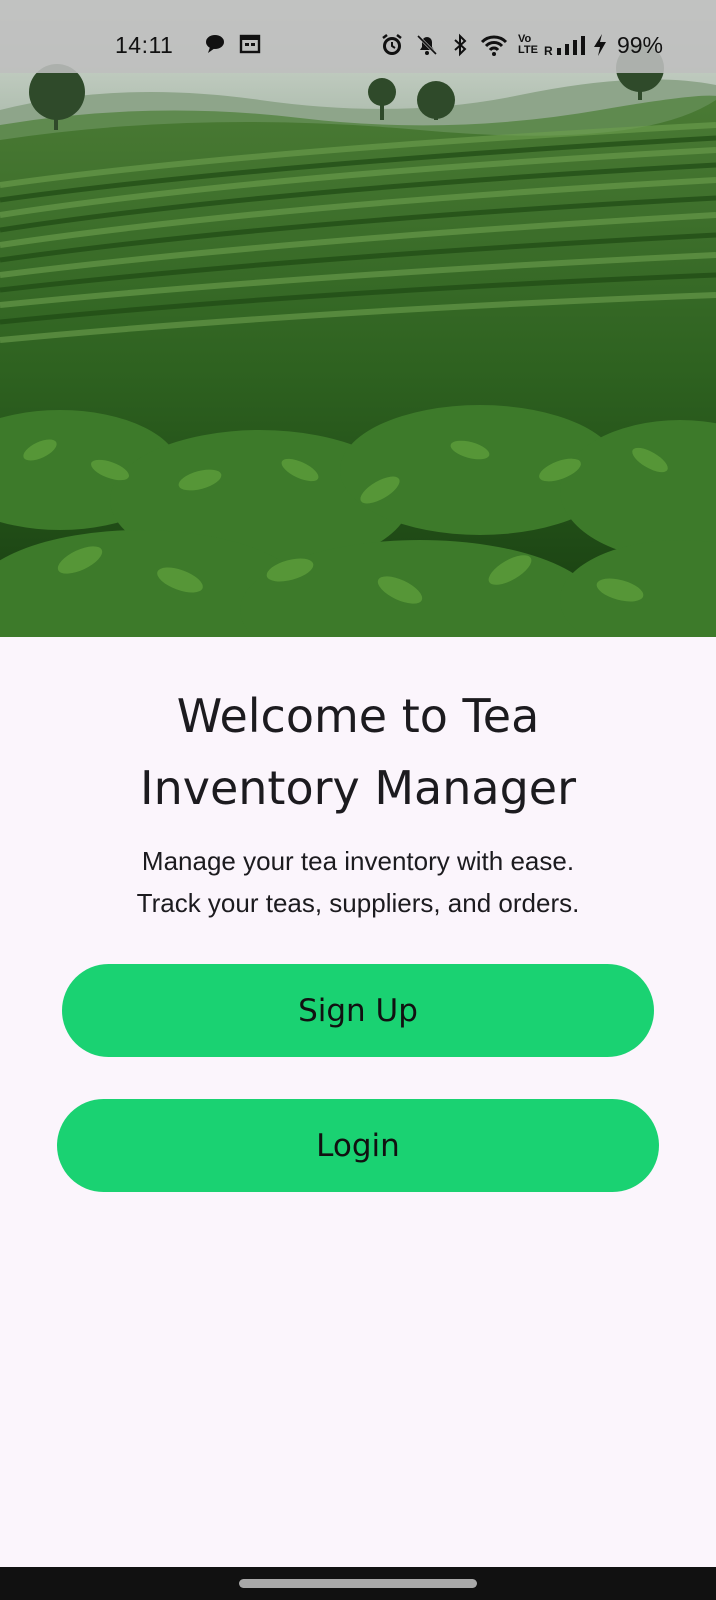  Describe the element at coordinates (639, 45) in the screenshot. I see `battery-percentage: 99%` at that location.